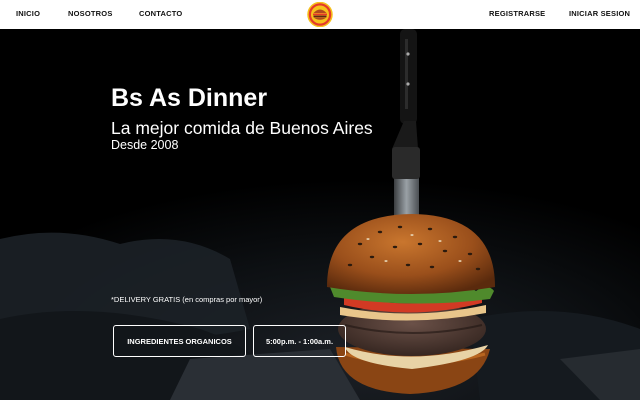  Describe the element at coordinates (517, 13) in the screenshot. I see `nav-link-registrarse: REGISTRARSE` at that location.